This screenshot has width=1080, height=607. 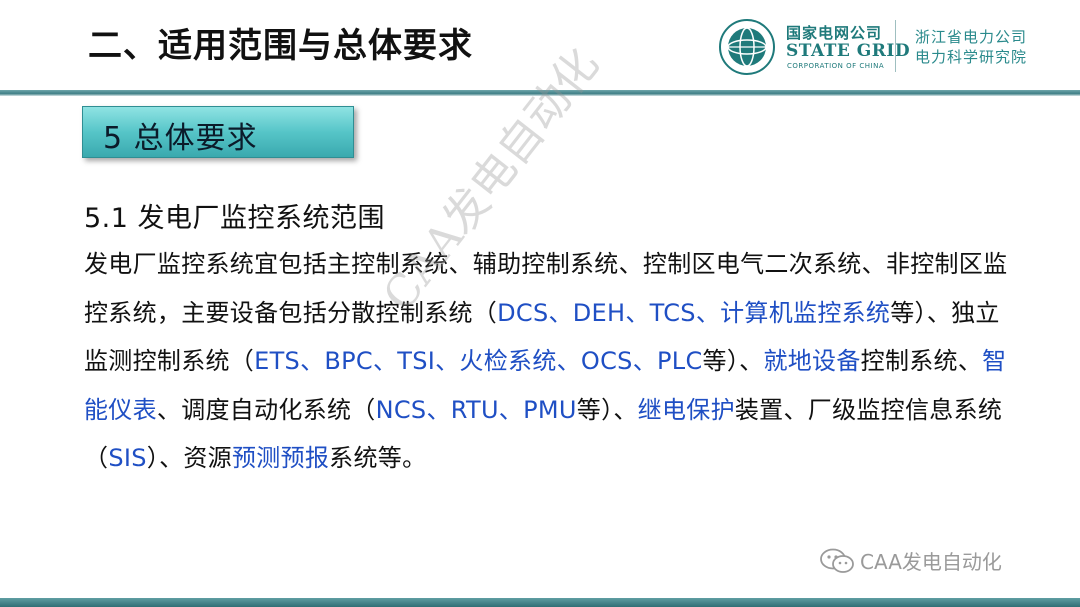 What do you see at coordinates (476, 409) in the screenshot?
I see `highlight-term: NCS、RTU、PMU` at bounding box center [476, 409].